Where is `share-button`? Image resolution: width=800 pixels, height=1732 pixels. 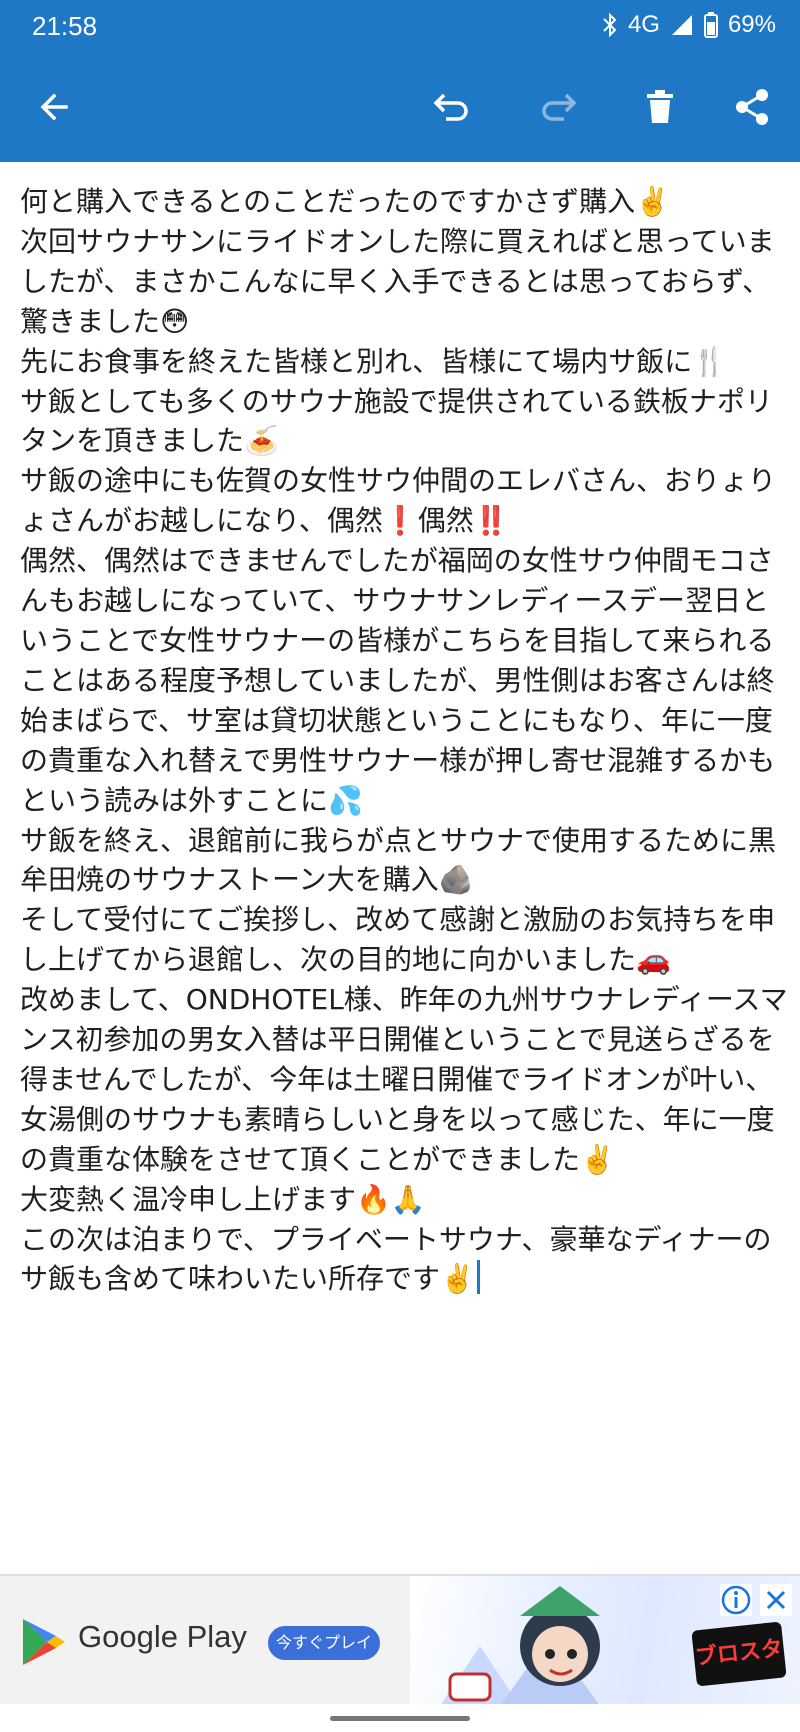
share-button is located at coordinates (752, 107).